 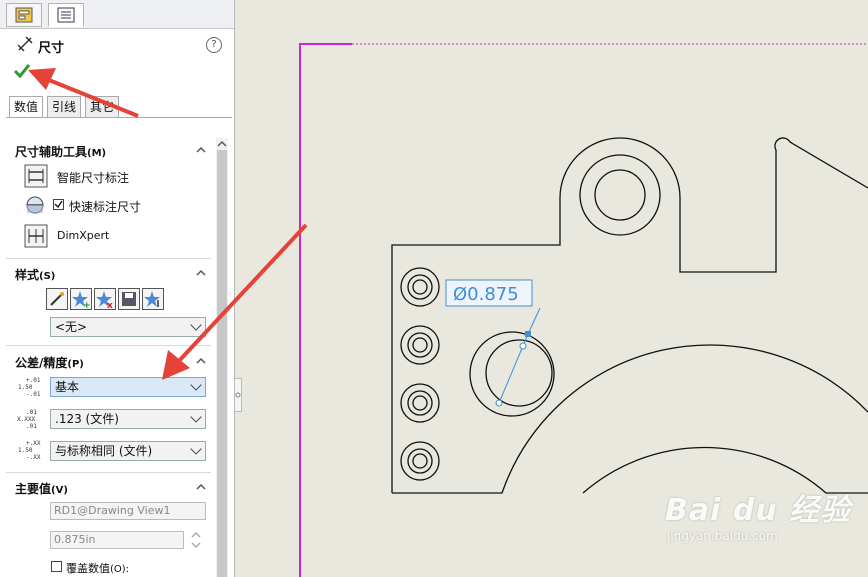 I want to click on watermark-logo: Bai du 经验, so click(x=758, y=510).